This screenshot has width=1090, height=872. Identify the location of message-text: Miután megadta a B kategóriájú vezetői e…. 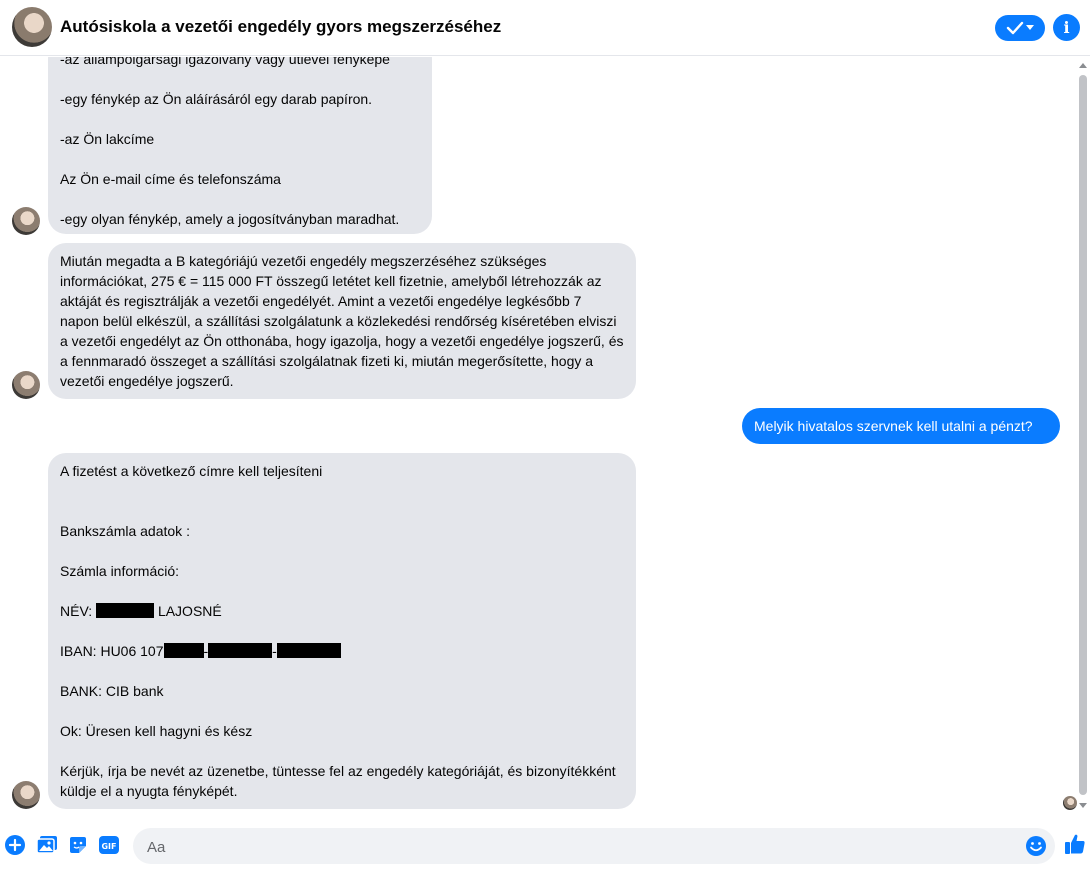
(342, 321).